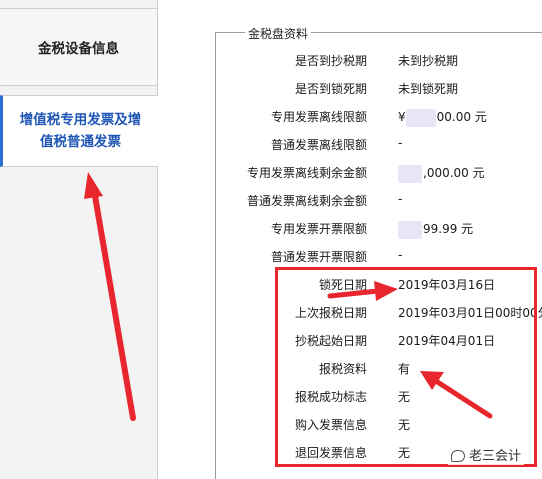 The height and width of the screenshot is (479, 542). Describe the element at coordinates (278, 33) in the screenshot. I see `group-title: 金税盘资料` at that location.